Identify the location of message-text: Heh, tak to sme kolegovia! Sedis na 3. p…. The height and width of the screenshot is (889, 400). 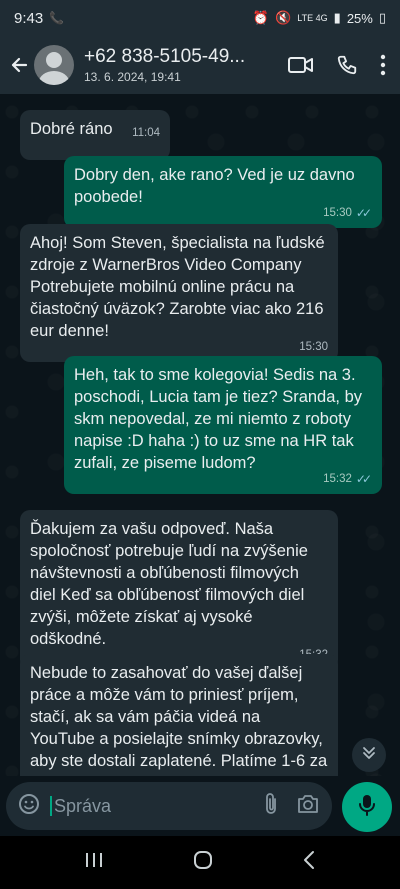
(218, 419).